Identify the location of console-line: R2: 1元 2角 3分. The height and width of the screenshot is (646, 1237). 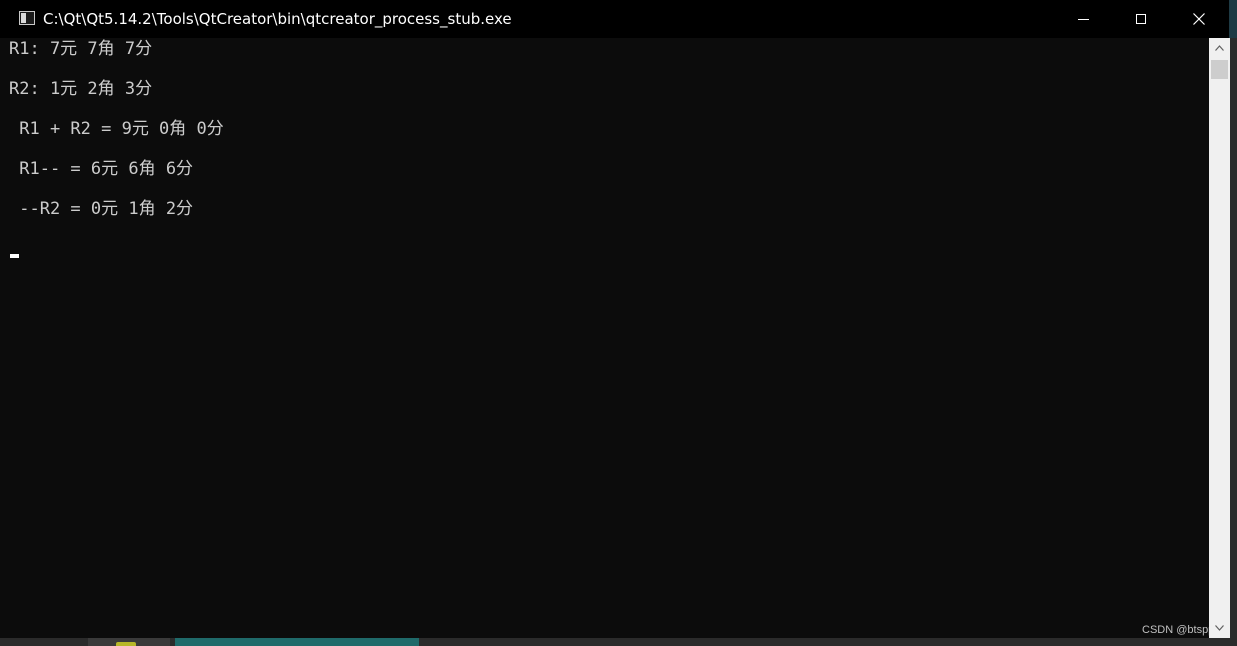
(81, 89).